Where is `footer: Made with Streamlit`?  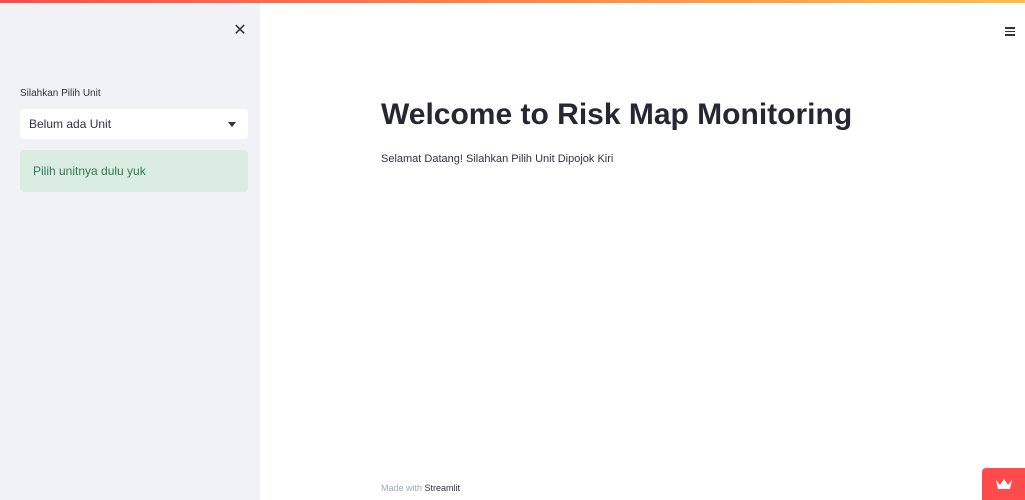
footer: Made with Streamlit is located at coordinates (420, 488).